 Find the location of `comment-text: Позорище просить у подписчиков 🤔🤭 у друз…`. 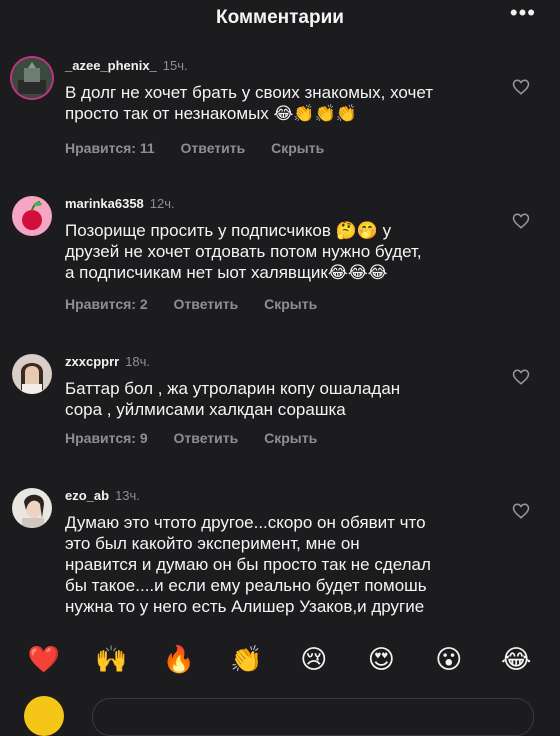

comment-text: Позорище просить у подписчиков 🤔🤭 у друз… is located at coordinates (243, 251).